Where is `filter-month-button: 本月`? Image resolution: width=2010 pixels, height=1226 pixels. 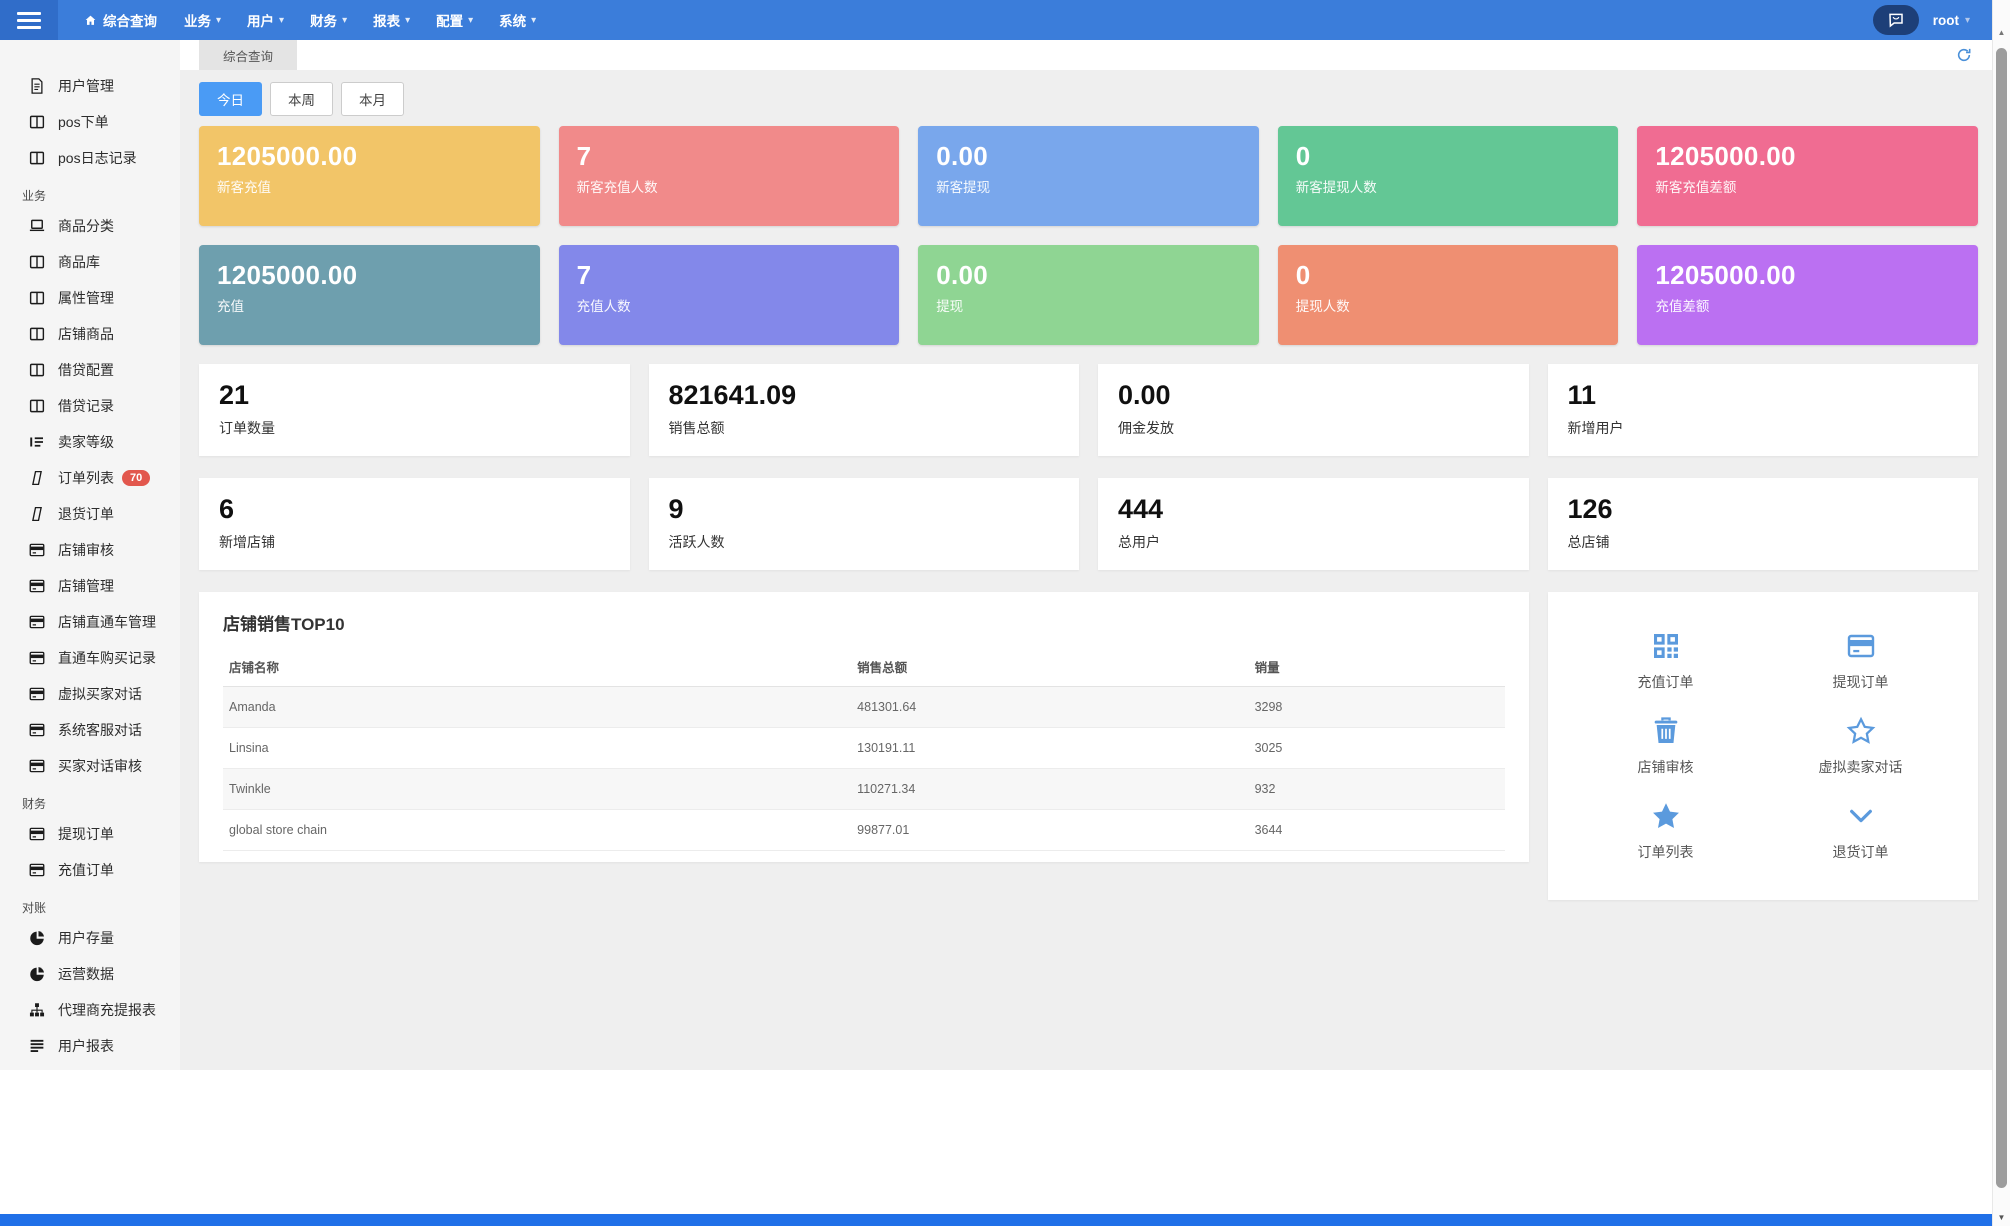
filter-month-button: 本月 is located at coordinates (372, 99).